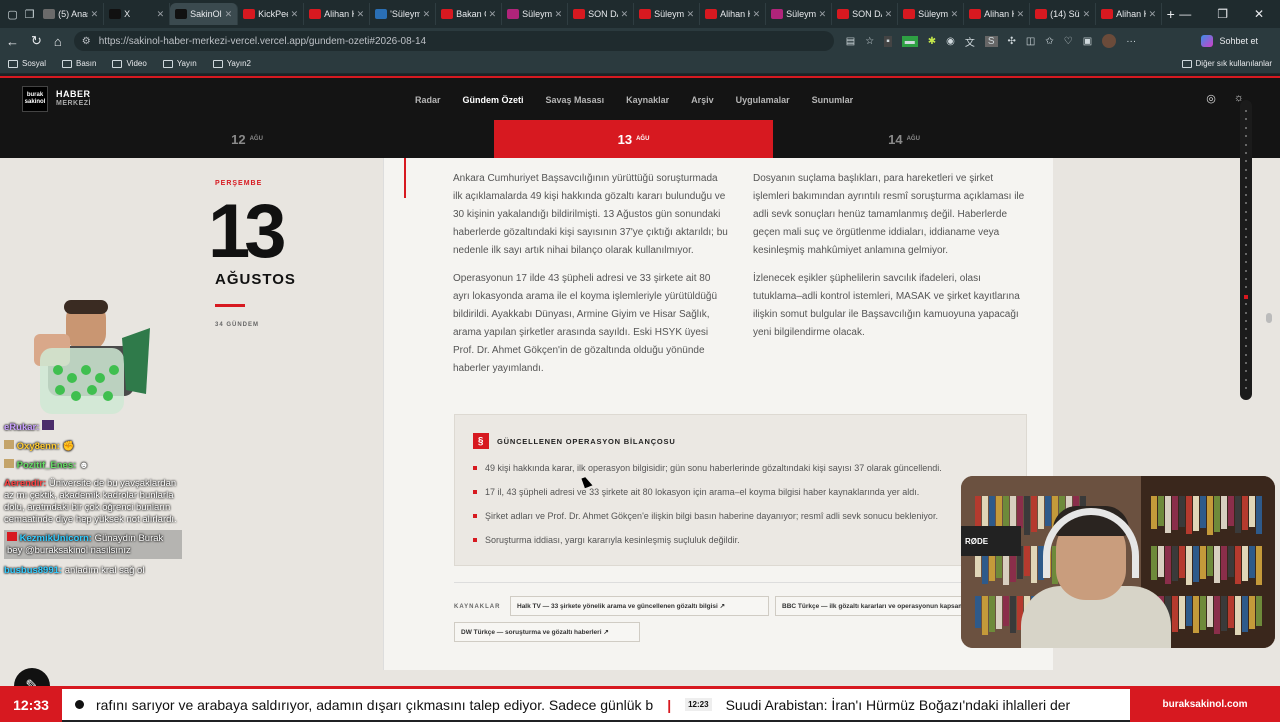  What do you see at coordinates (1109, 41) in the screenshot?
I see `profile-avatar` at bounding box center [1109, 41].